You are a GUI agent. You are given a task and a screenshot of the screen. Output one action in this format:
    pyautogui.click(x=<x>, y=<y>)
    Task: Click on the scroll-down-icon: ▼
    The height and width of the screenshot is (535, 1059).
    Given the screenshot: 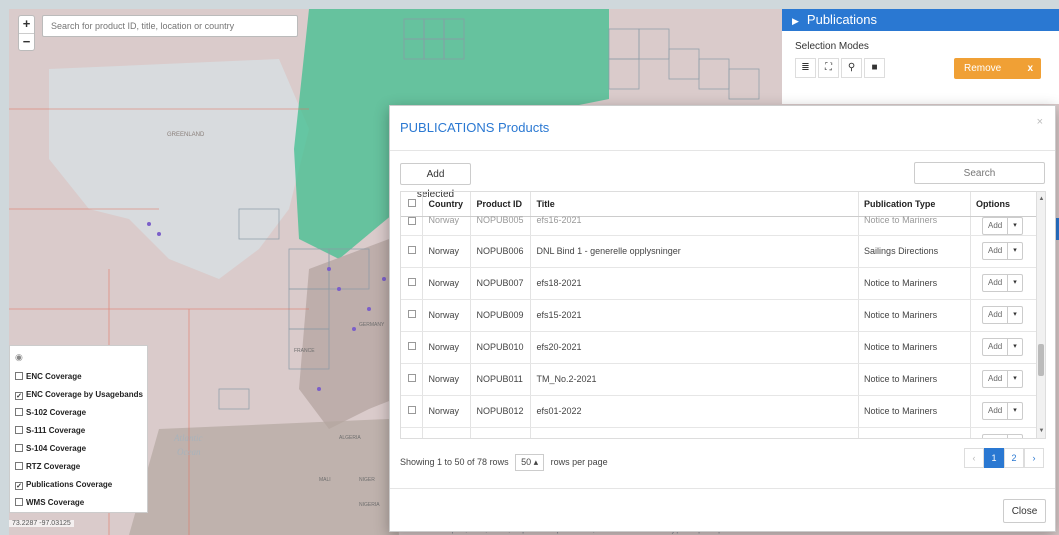 What is the action you would take?
    pyautogui.click(x=1041, y=431)
    